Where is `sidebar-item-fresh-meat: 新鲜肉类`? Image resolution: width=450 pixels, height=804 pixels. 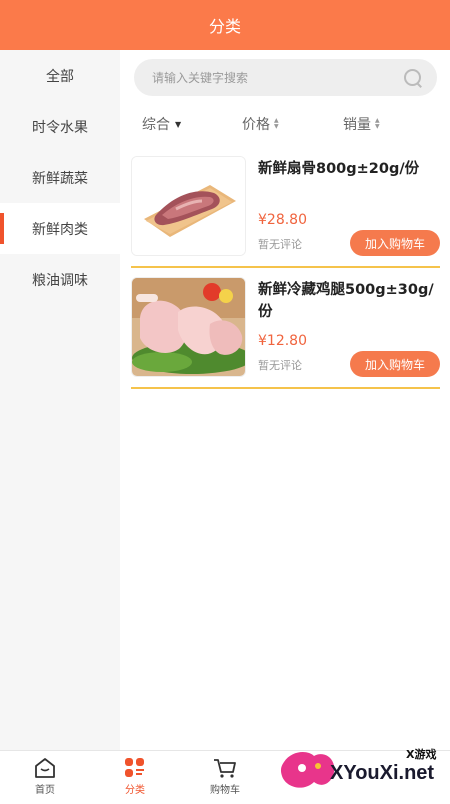 sidebar-item-fresh-meat: 新鲜肉类 is located at coordinates (60, 228).